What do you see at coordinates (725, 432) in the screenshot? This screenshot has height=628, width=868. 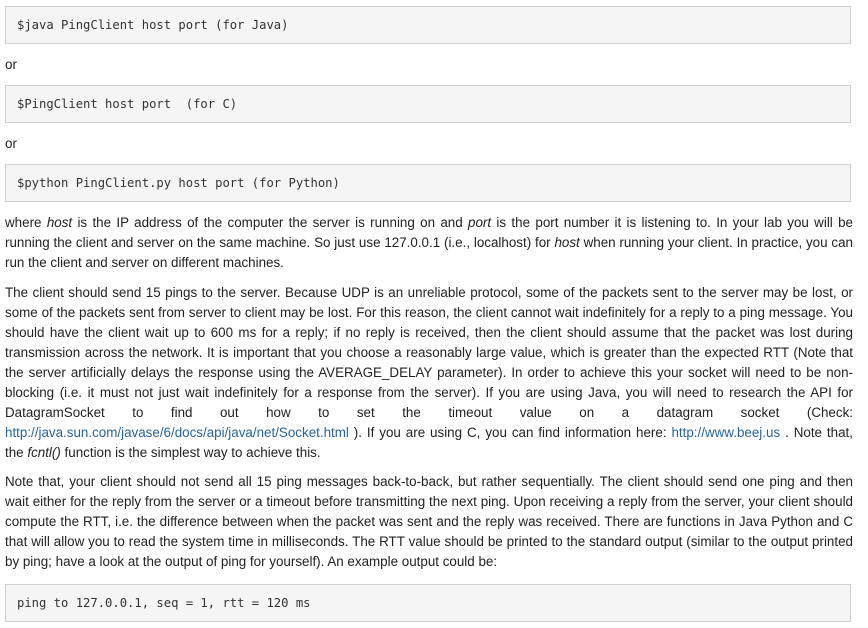 I see `beej-link: http://www.beej.us` at bounding box center [725, 432].